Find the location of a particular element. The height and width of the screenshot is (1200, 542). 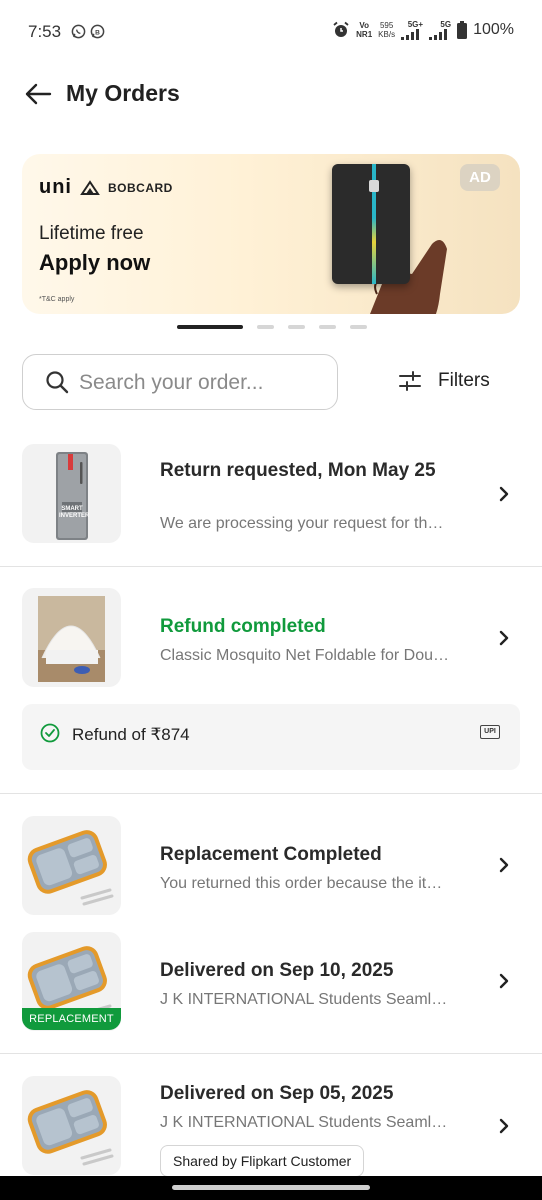

net1-label: 5G+ is located at coordinates (415, 24).